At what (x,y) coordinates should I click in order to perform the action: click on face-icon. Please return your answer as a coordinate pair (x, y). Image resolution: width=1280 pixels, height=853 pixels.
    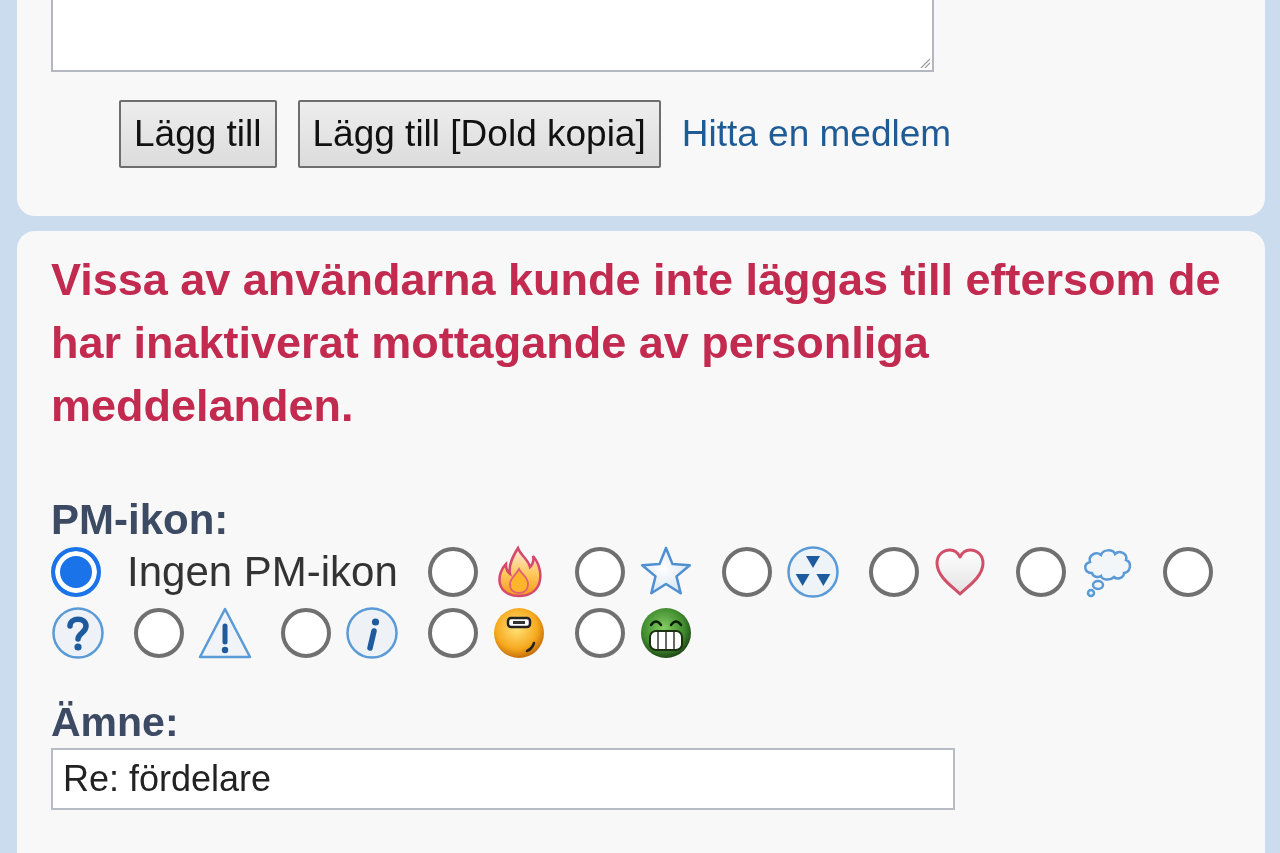
    Looking at the image, I should click on (519, 633).